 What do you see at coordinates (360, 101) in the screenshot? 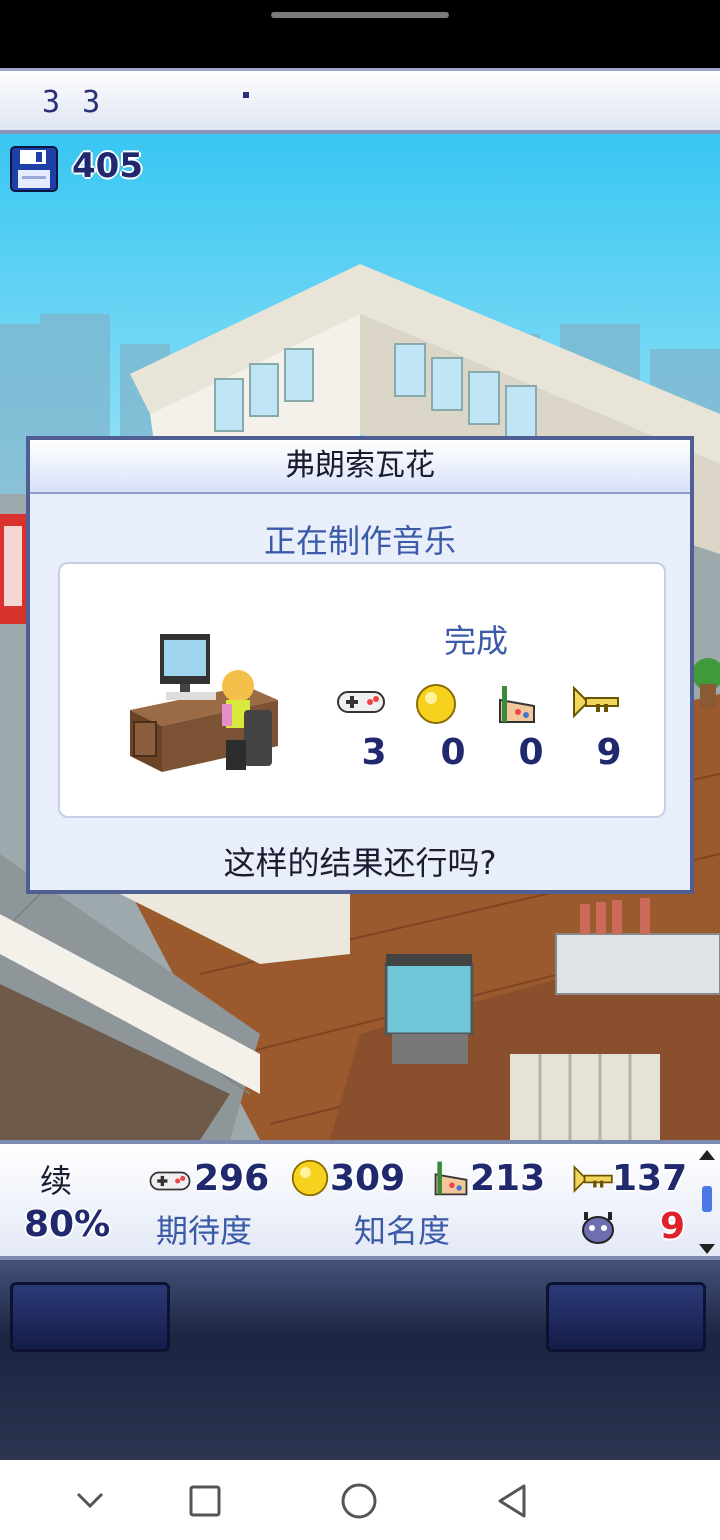
I see `date-bar: 3 3` at bounding box center [360, 101].